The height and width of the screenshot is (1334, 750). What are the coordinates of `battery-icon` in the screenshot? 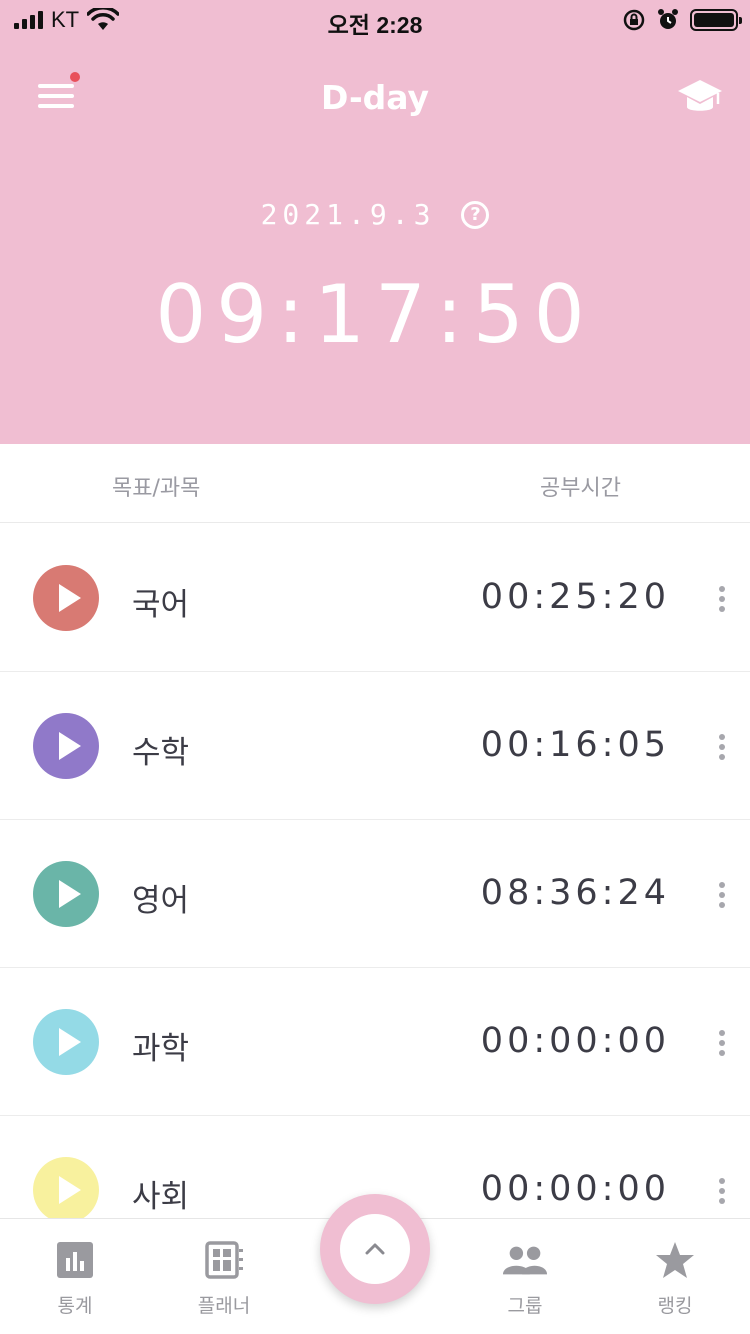 It's located at (716, 20).